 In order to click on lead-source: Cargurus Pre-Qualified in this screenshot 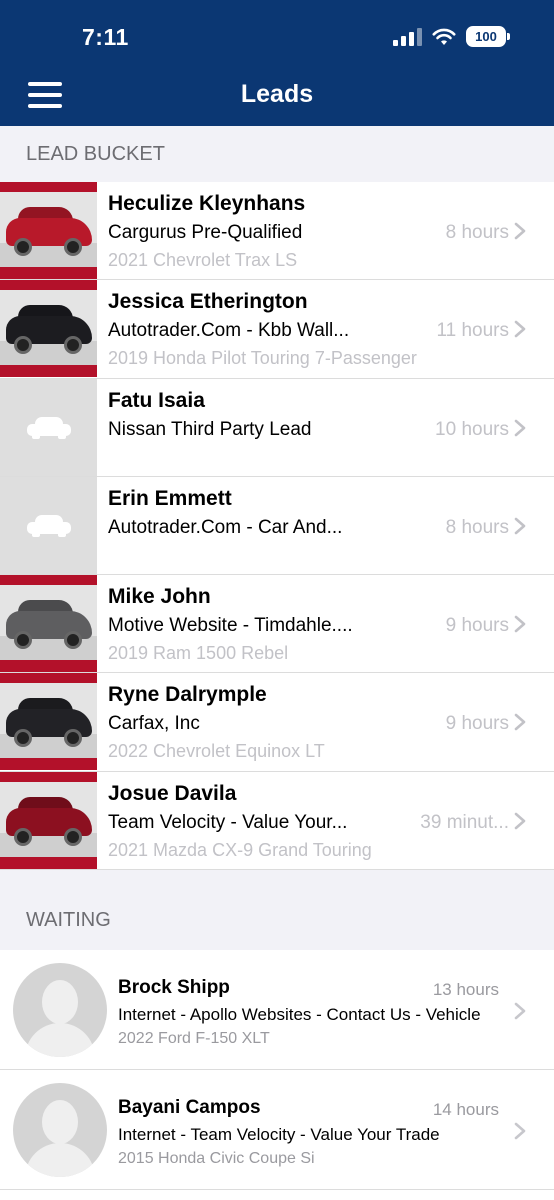, I will do `click(205, 232)`.